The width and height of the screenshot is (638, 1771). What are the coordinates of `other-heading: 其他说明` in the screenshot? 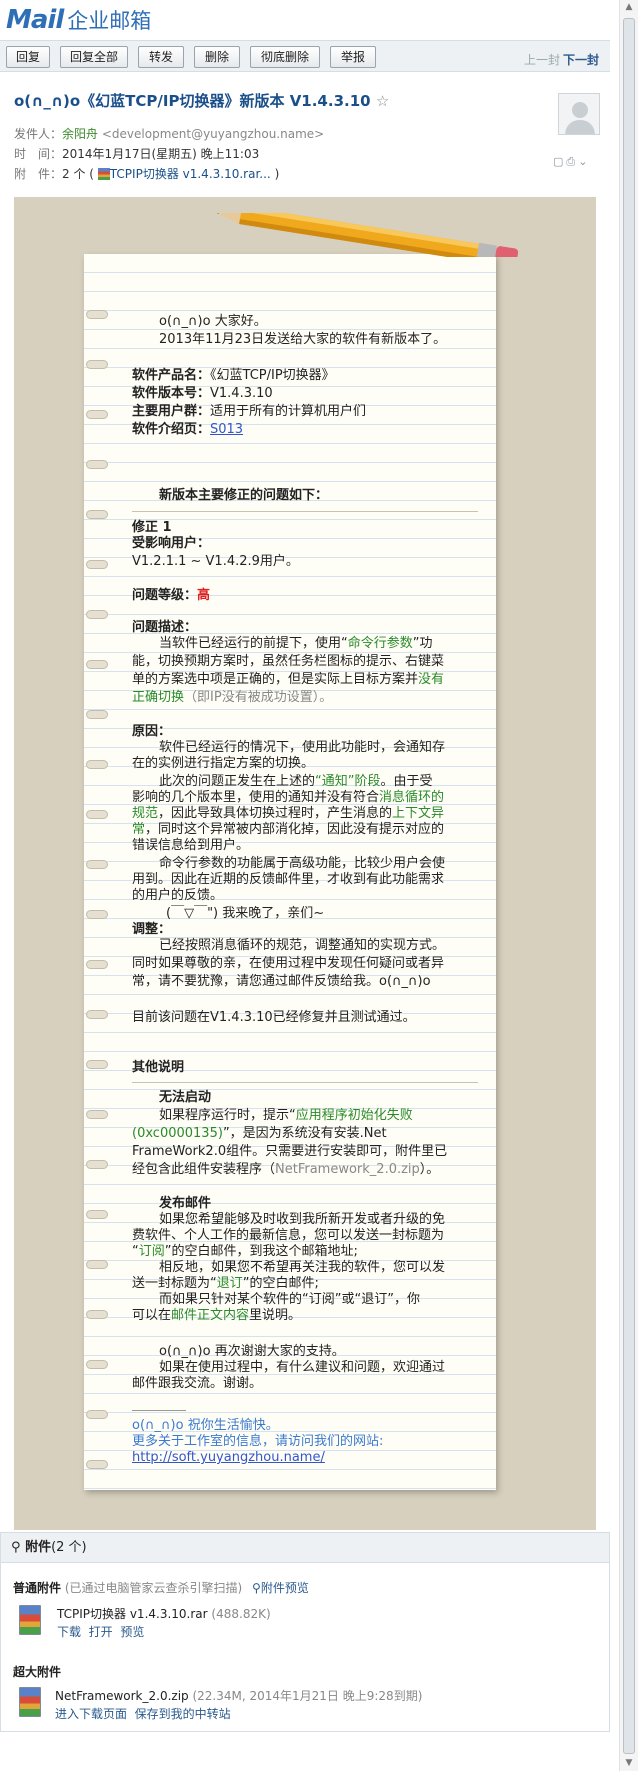 It's located at (158, 1067).